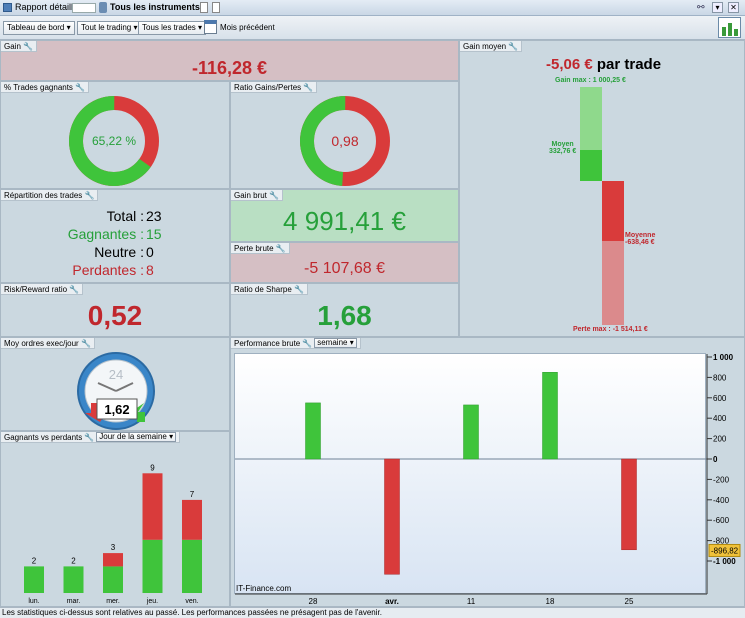  Describe the element at coordinates (114, 141) in the screenshot. I see `win-rate-value: 65,22 %` at that location.